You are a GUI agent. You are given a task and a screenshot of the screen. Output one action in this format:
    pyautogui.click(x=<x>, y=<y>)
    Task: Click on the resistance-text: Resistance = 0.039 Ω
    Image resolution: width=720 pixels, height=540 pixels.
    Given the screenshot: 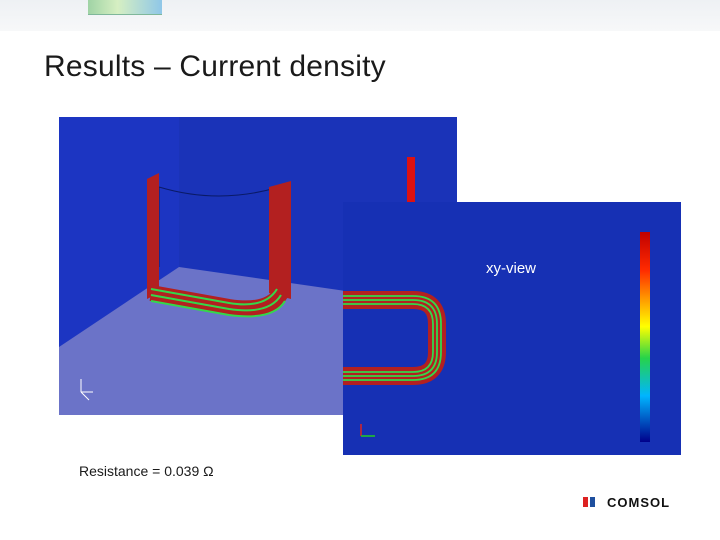 What is the action you would take?
    pyautogui.click(x=146, y=471)
    